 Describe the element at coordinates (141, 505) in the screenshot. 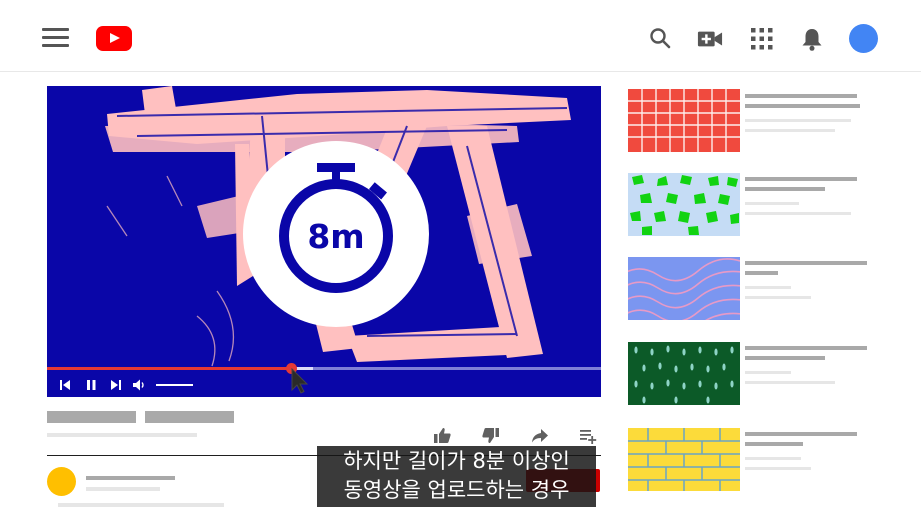

I see `description-placeholder` at that location.